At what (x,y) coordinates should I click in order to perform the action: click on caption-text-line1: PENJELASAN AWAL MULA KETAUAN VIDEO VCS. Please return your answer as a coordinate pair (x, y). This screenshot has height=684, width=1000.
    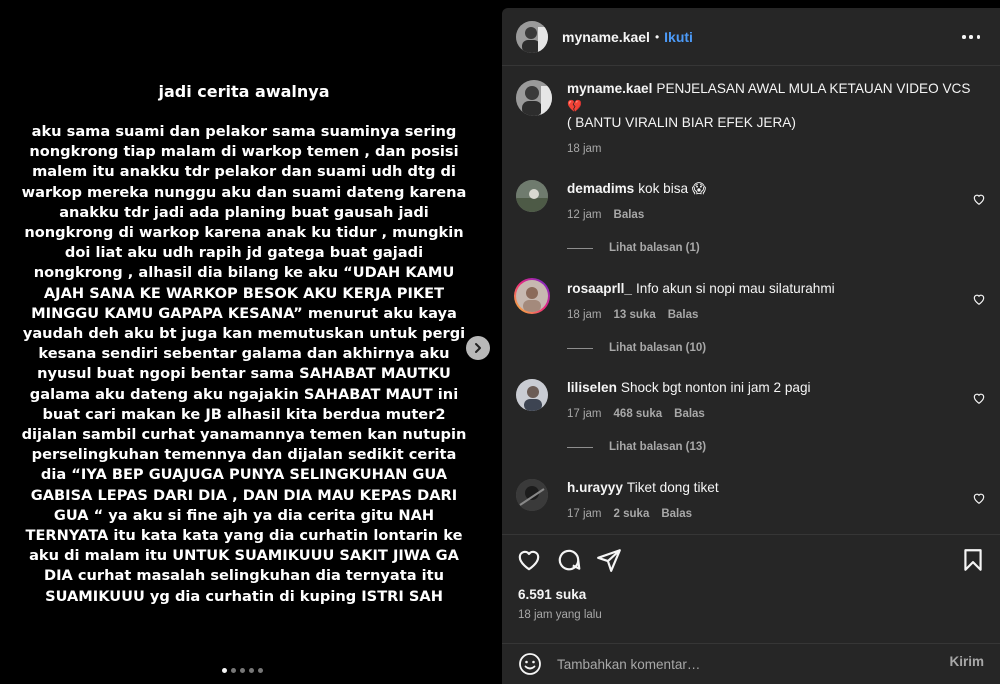
    Looking at the image, I should click on (813, 88).